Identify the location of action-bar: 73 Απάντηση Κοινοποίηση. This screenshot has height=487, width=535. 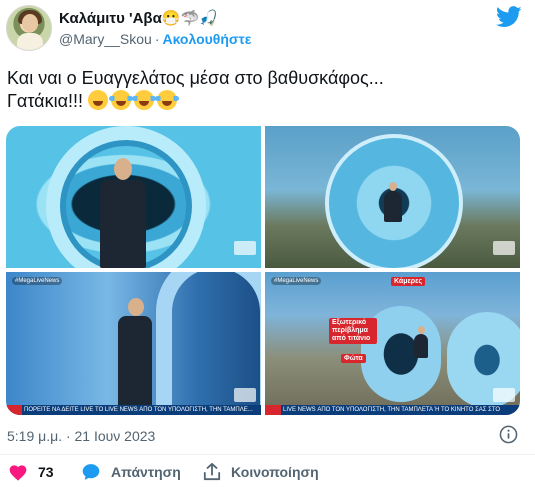
(267, 472).